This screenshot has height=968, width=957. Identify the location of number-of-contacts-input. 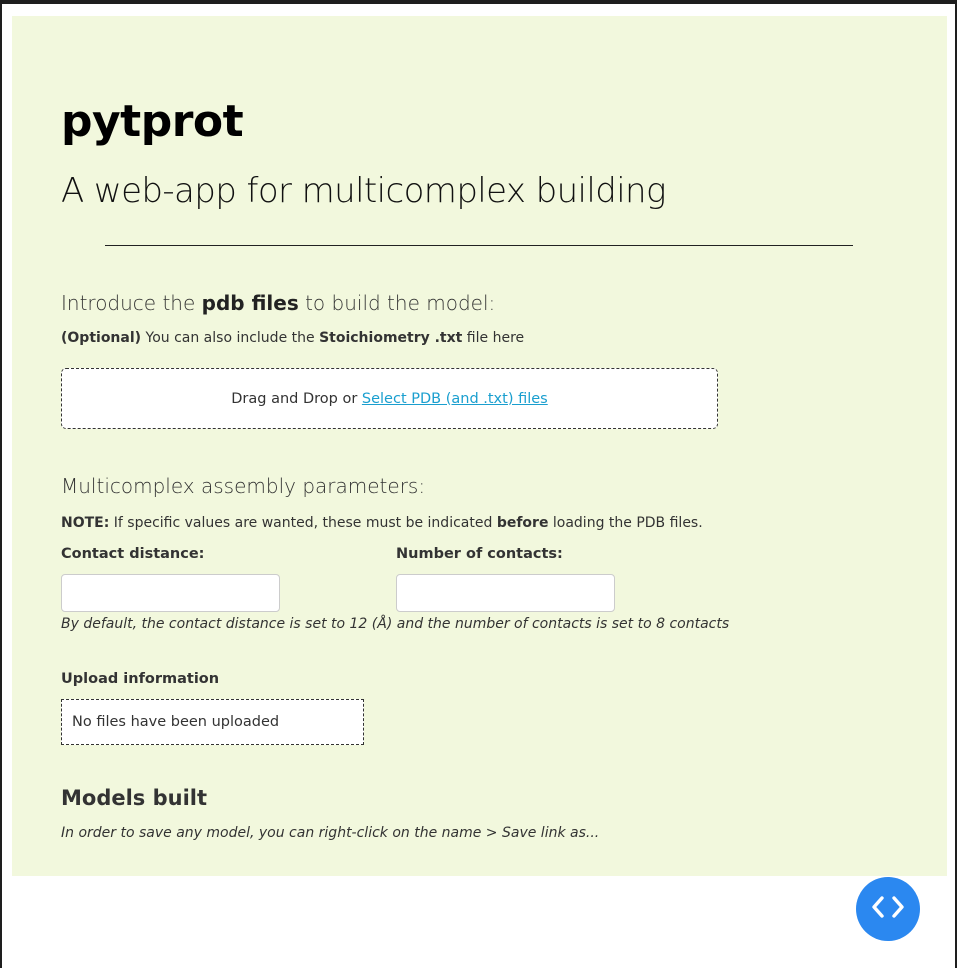
(505, 593).